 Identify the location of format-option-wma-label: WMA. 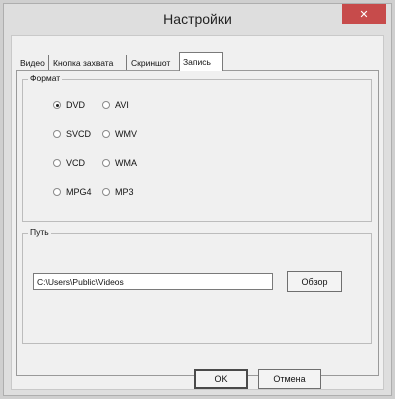
(126, 163).